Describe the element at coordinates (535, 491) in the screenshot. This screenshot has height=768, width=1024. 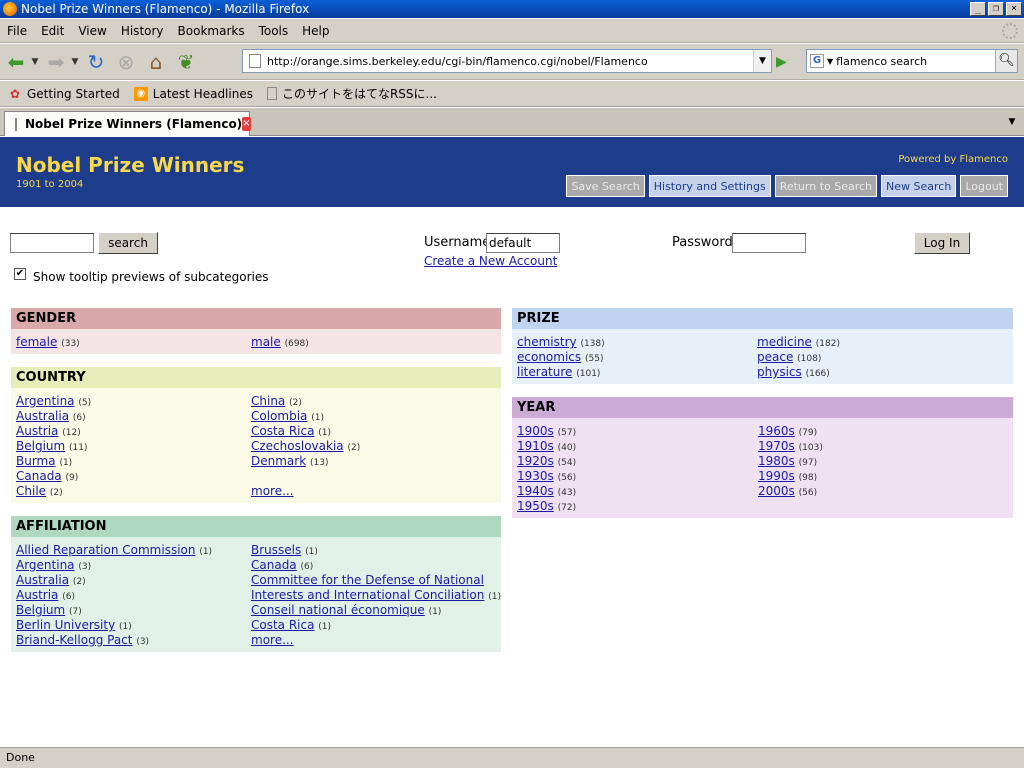
I see `facet-link: 1940s` at that location.